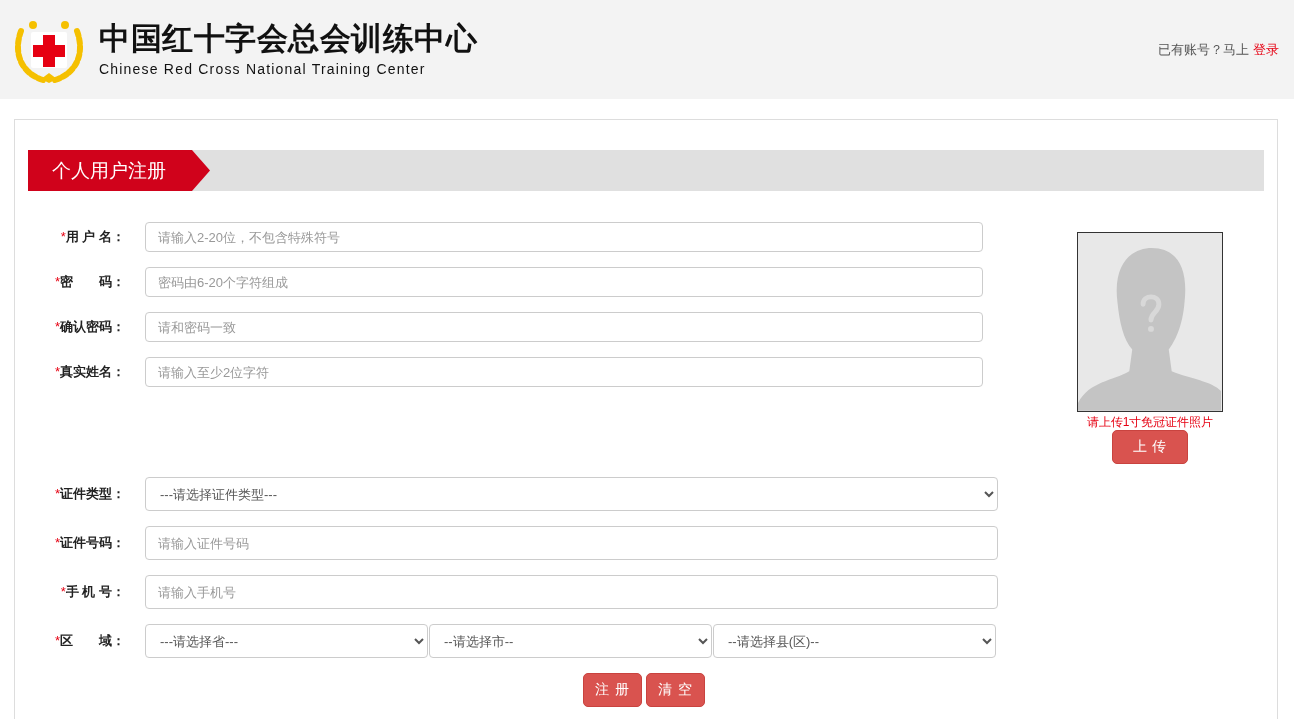  Describe the element at coordinates (571, 543) in the screenshot. I see `text-field: 请输入证件号码` at that location.